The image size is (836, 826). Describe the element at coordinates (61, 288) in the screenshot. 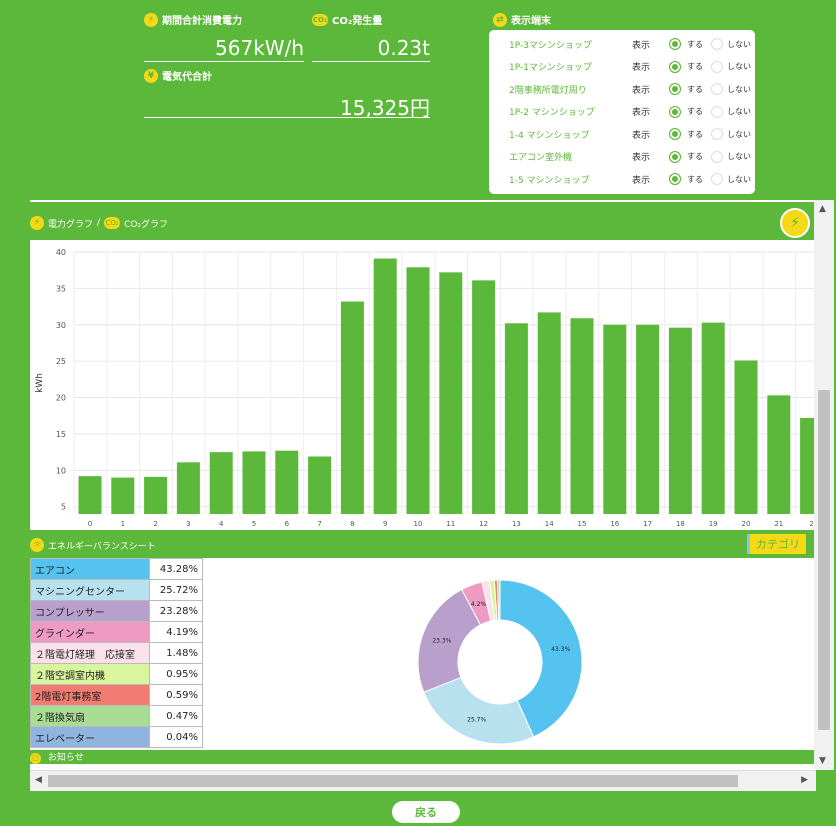

I see `y-tick-label: 35` at that location.